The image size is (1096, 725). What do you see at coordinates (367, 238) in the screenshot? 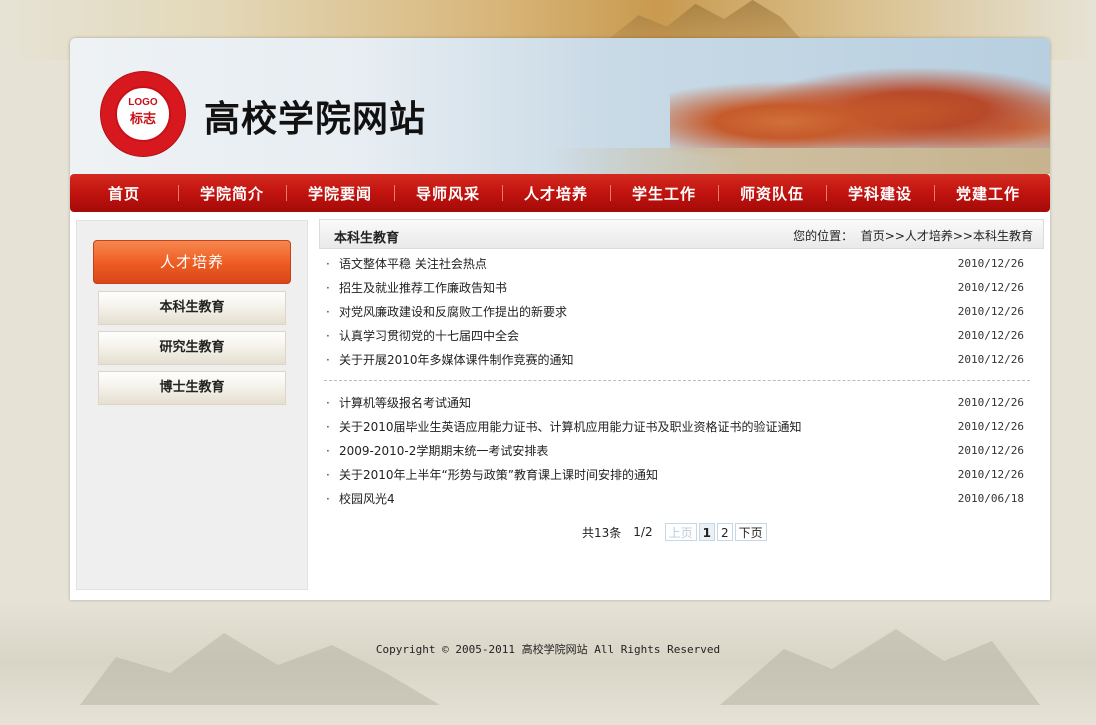
I see `content-title: 本科生教育` at bounding box center [367, 238].